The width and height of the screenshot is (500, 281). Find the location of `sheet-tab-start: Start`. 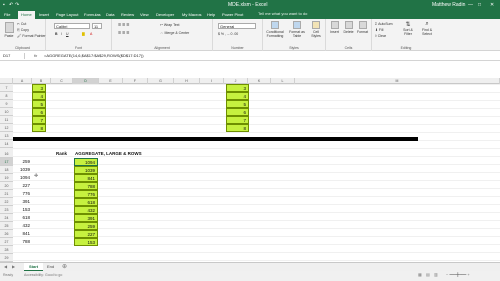

sheet-tab-start: Start is located at coordinates (34, 267).